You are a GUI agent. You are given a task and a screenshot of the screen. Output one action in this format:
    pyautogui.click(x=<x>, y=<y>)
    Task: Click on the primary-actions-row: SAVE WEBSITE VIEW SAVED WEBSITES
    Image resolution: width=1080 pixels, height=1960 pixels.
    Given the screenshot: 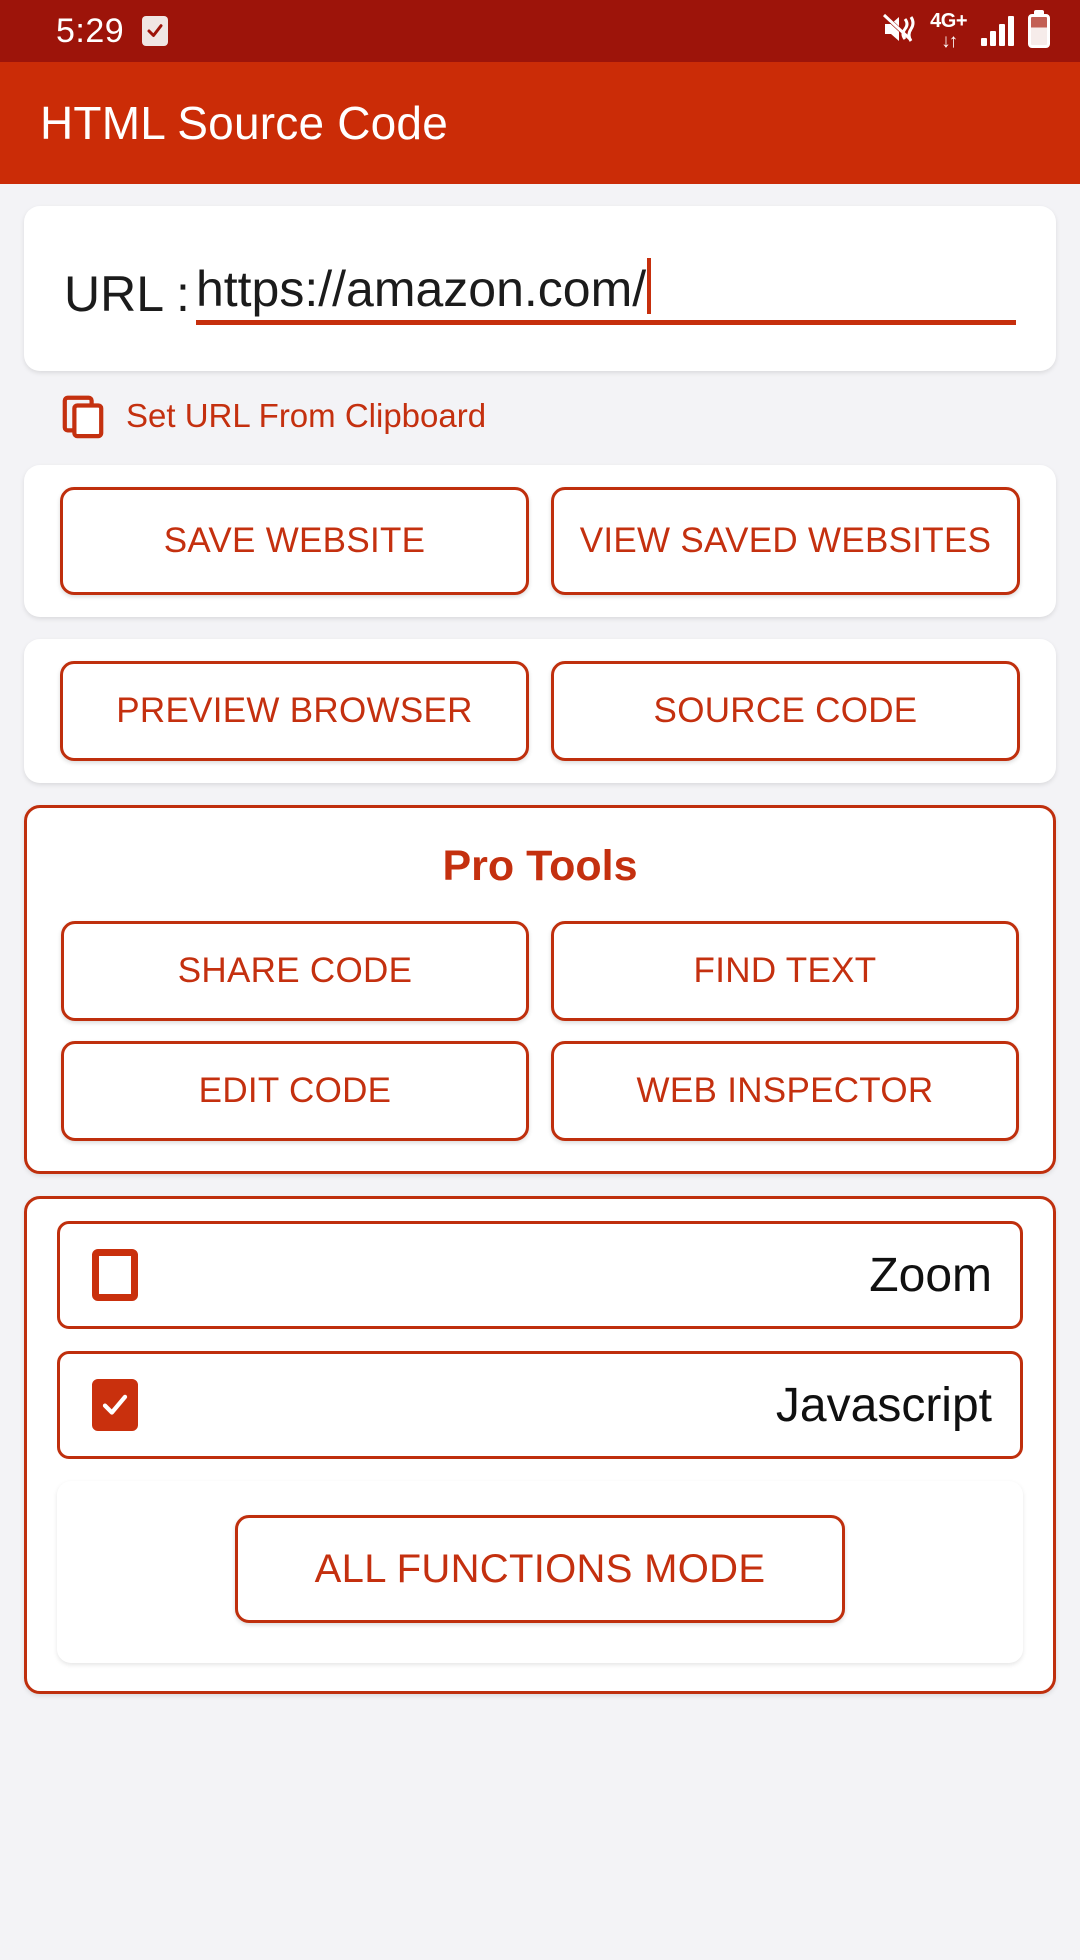 What is the action you would take?
    pyautogui.click(x=540, y=541)
    